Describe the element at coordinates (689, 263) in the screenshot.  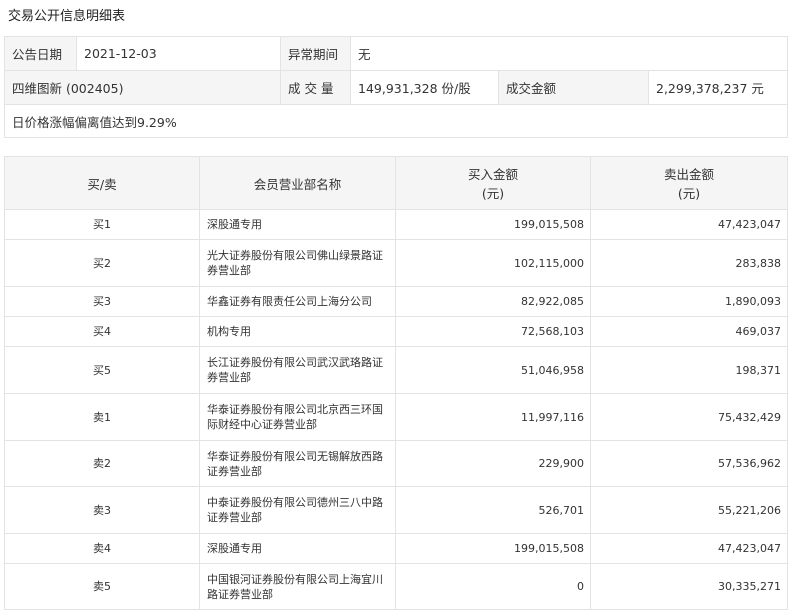
I see `sell-amount-cell: 283,838` at that location.